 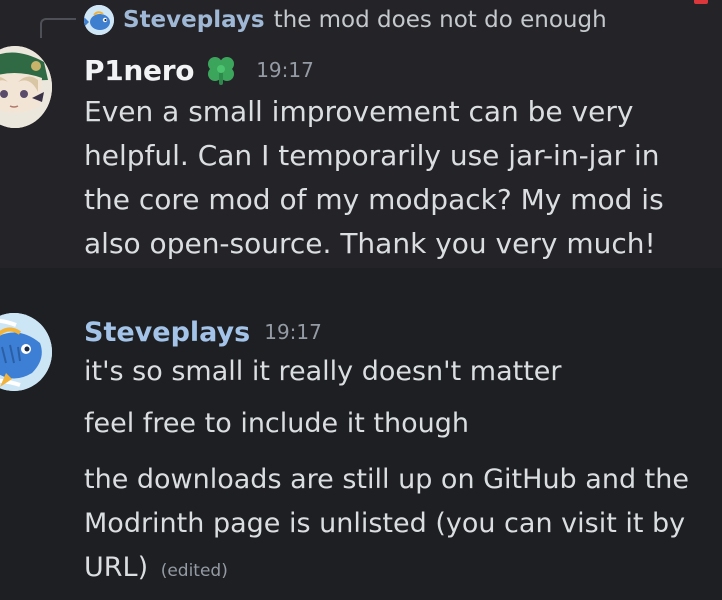 What do you see at coordinates (167, 332) in the screenshot?
I see `username: Steveplays` at bounding box center [167, 332].